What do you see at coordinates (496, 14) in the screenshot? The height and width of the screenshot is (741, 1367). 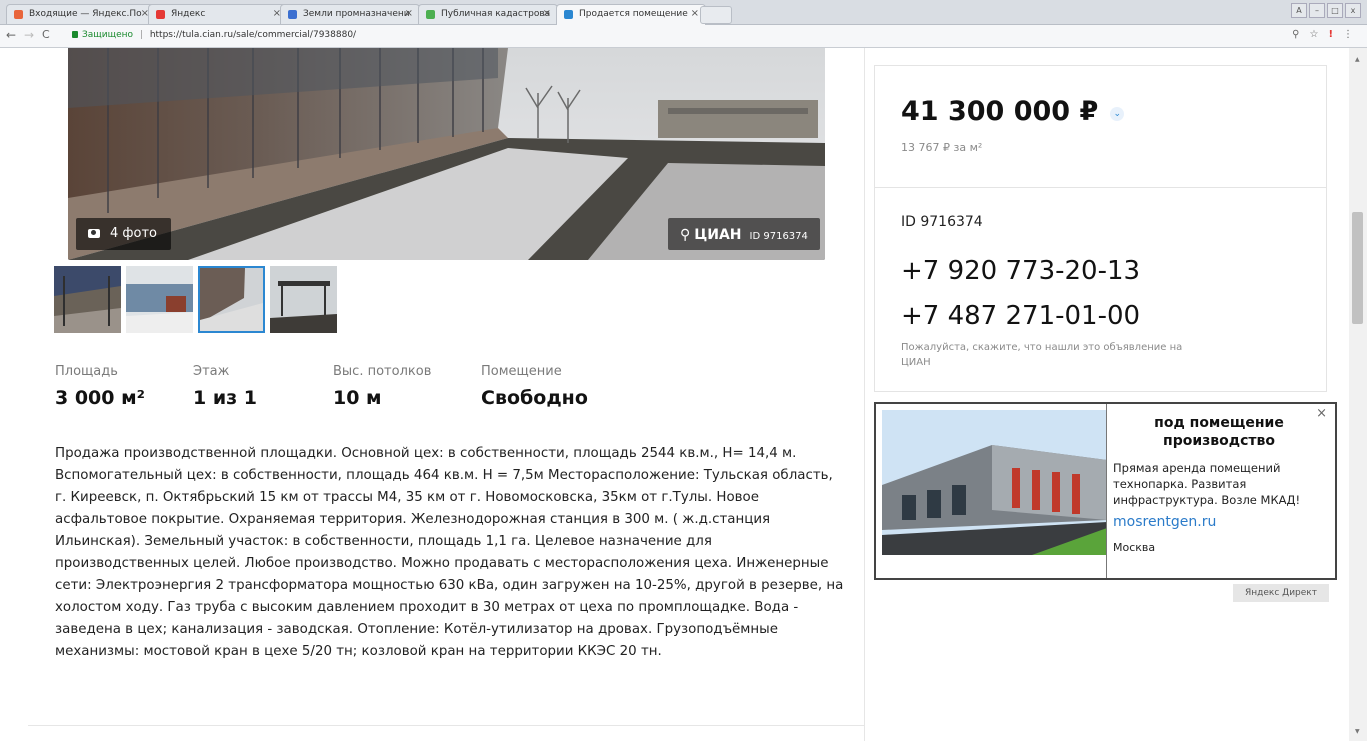 I see `tab-label: Публичная кадастрова` at bounding box center [496, 14].